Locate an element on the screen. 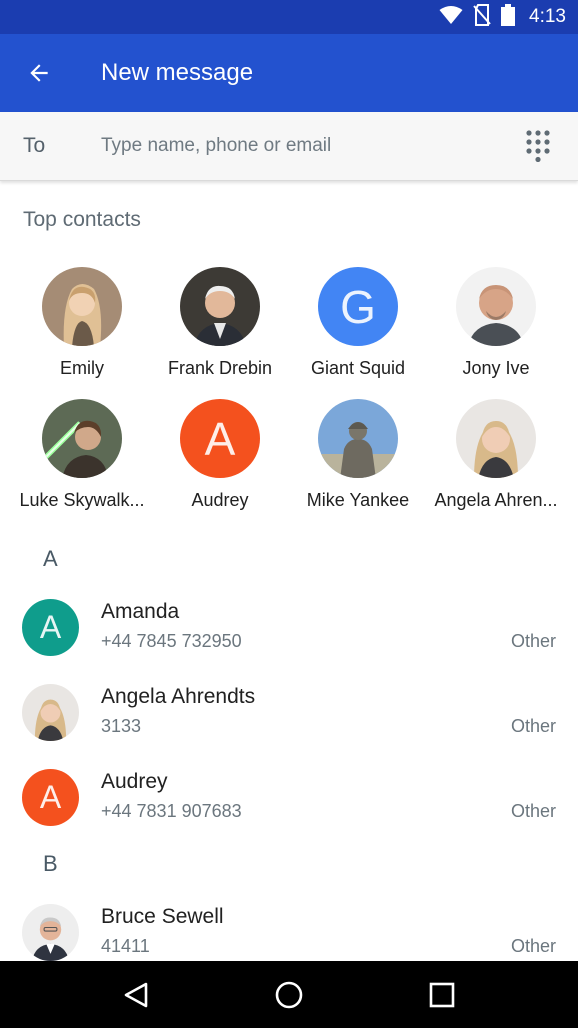 This screenshot has width=578, height=1028. top-contact: Jony Ive is located at coordinates (496, 323).